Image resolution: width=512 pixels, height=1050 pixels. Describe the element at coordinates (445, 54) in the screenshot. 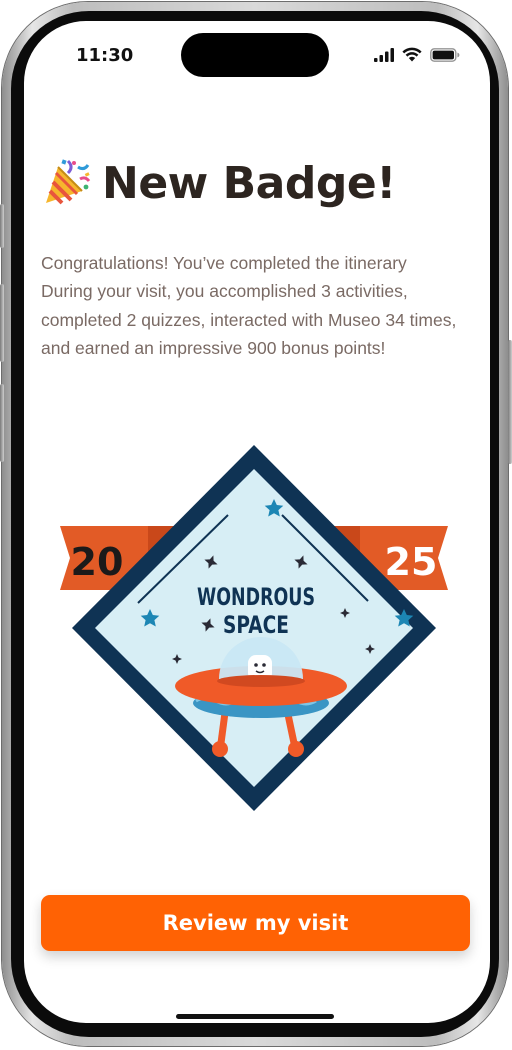

I see `battery-icon` at that location.